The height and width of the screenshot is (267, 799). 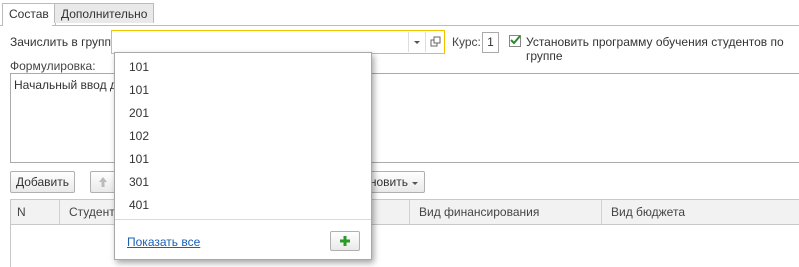 I want to click on tab-underline, so click(x=399, y=25).